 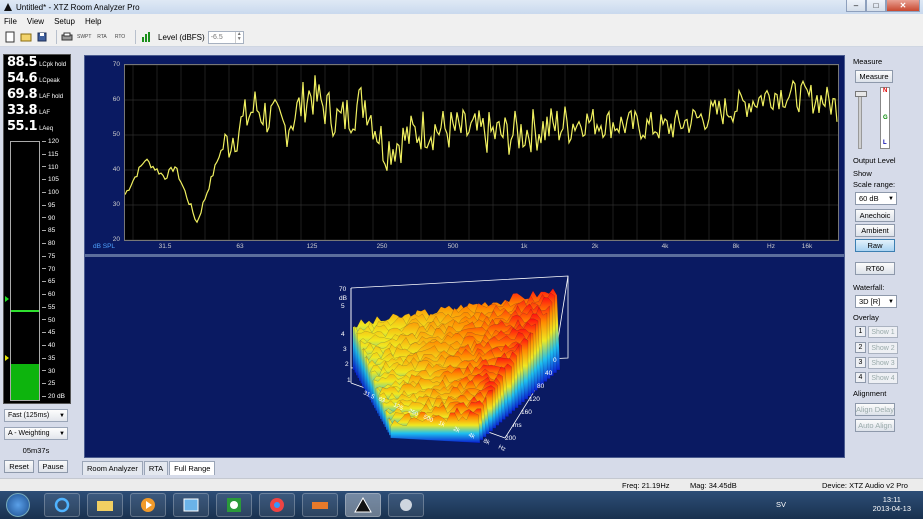 I want to click on splitter, so click(x=464, y=255).